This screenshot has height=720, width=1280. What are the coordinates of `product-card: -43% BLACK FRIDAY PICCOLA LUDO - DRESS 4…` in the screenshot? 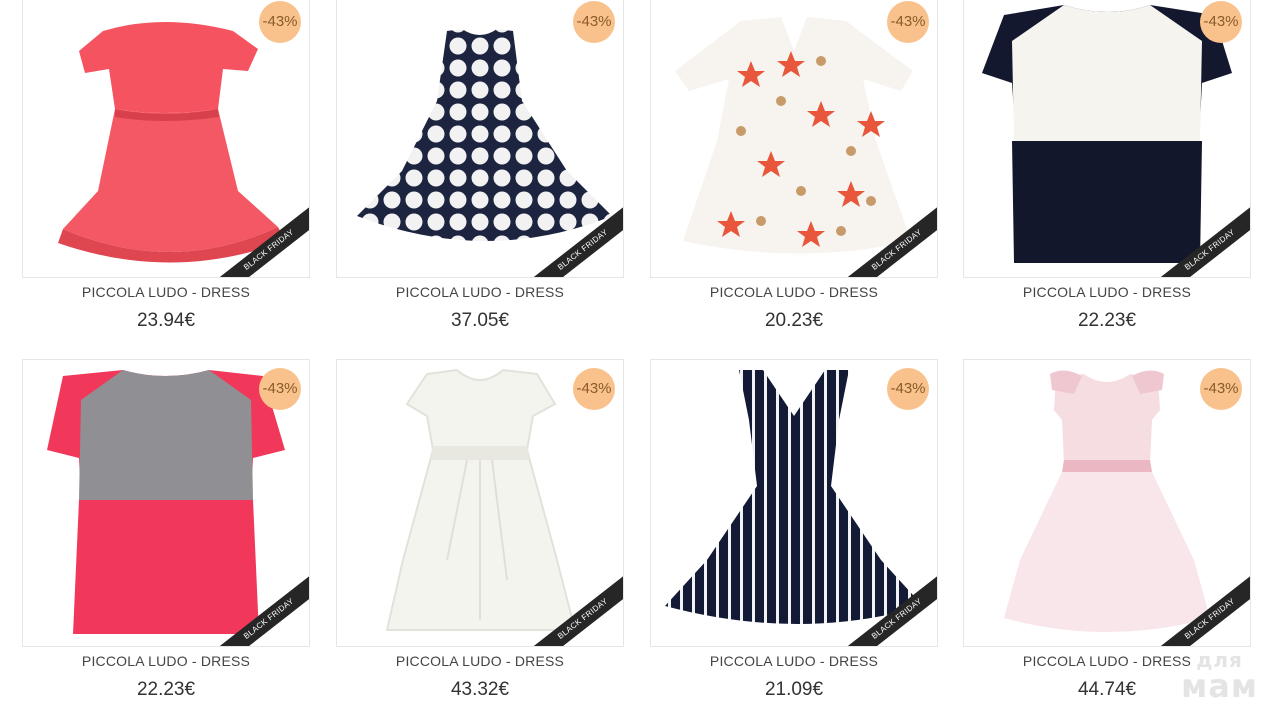 It's located at (480, 530).